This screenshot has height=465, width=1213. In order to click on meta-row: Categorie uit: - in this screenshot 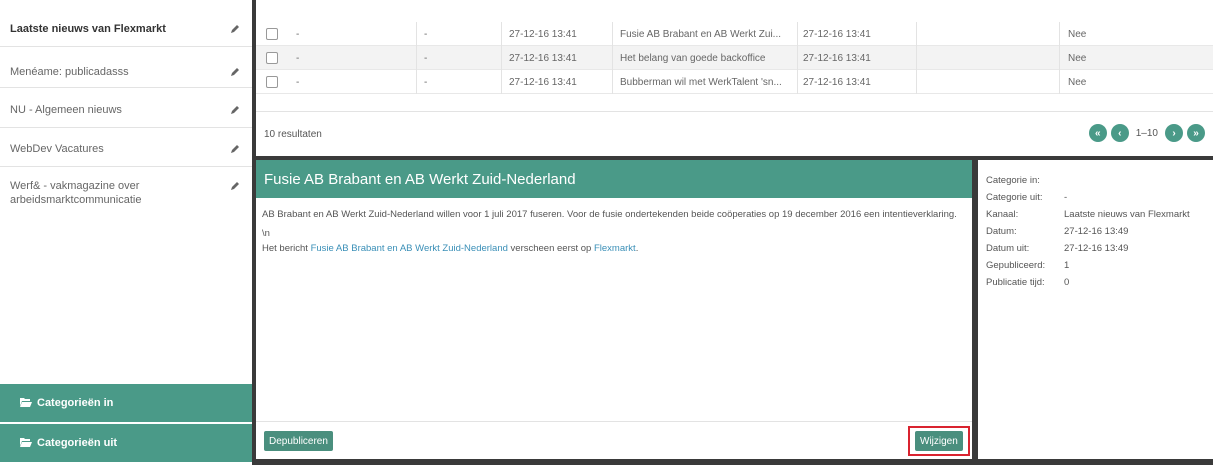, I will do `click(1095, 197)`.